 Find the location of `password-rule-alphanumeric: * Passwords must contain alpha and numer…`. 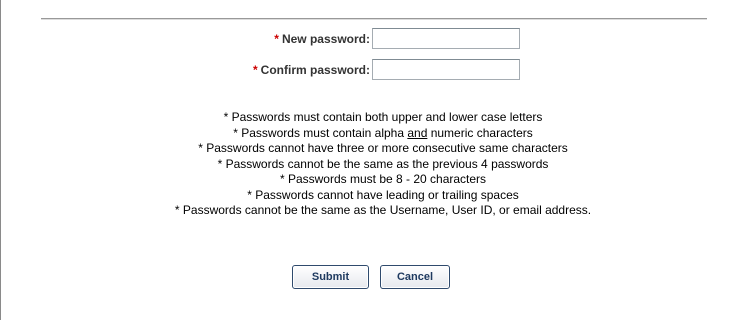

password-rule-alphanumeric: * Passwords must contain alpha and numer… is located at coordinates (374, 134).